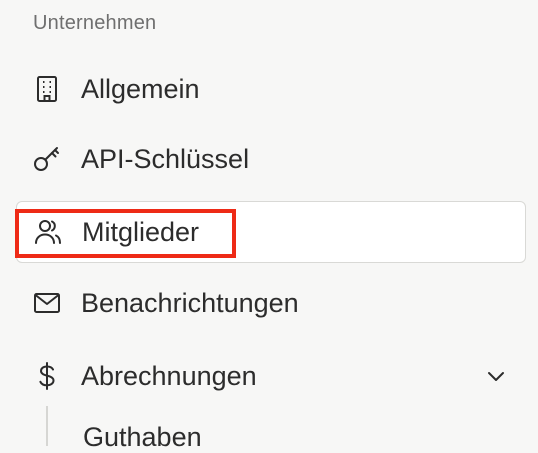  Describe the element at coordinates (47, 376) in the screenshot. I see `dollar-icon` at that location.